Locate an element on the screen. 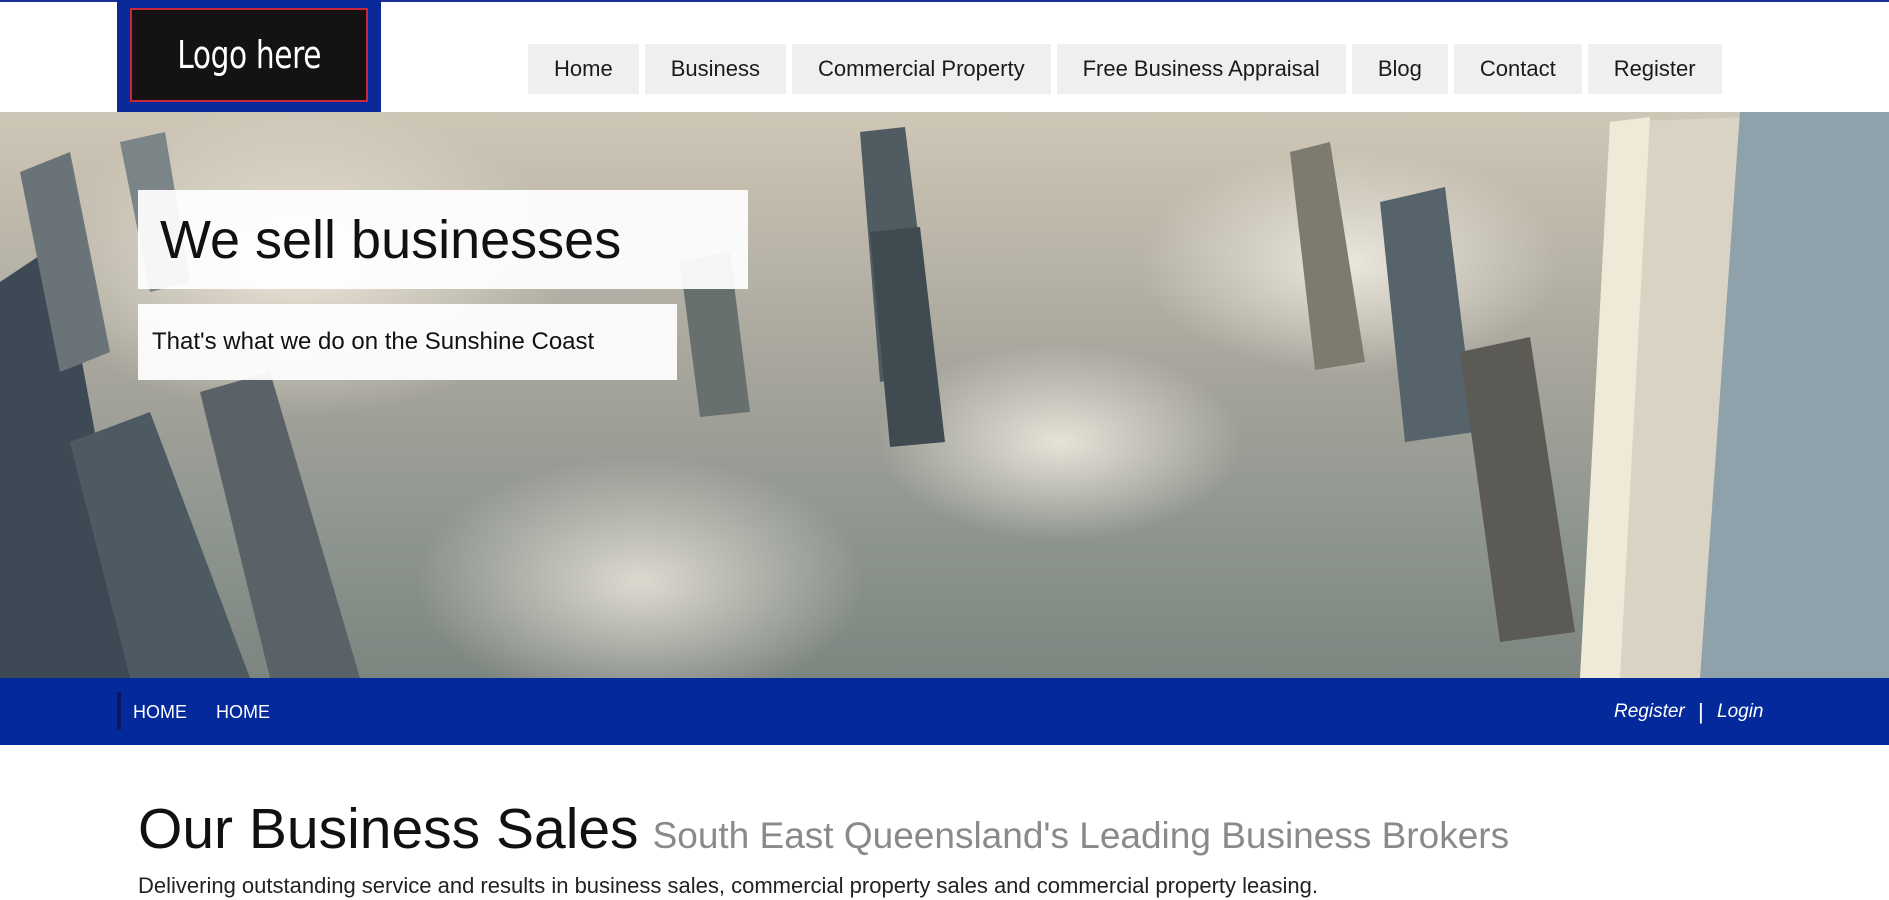  nav-item-register: Register is located at coordinates (1654, 69).